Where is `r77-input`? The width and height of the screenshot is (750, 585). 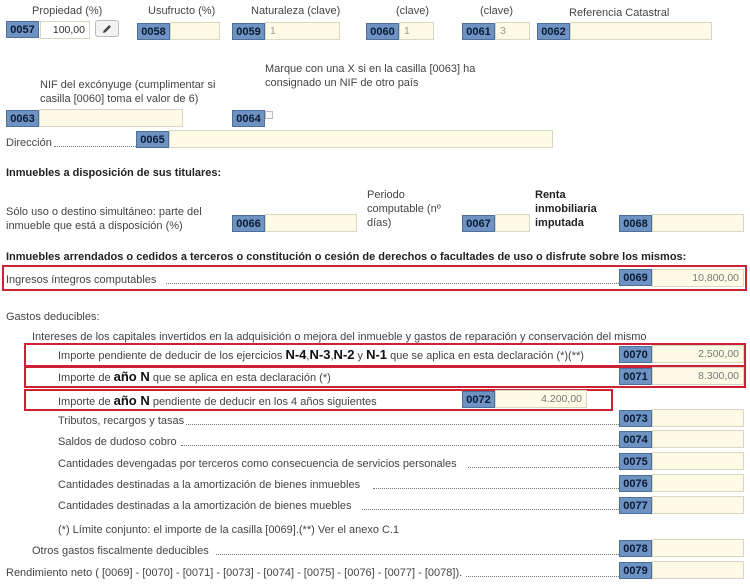
r77-input is located at coordinates (698, 505).